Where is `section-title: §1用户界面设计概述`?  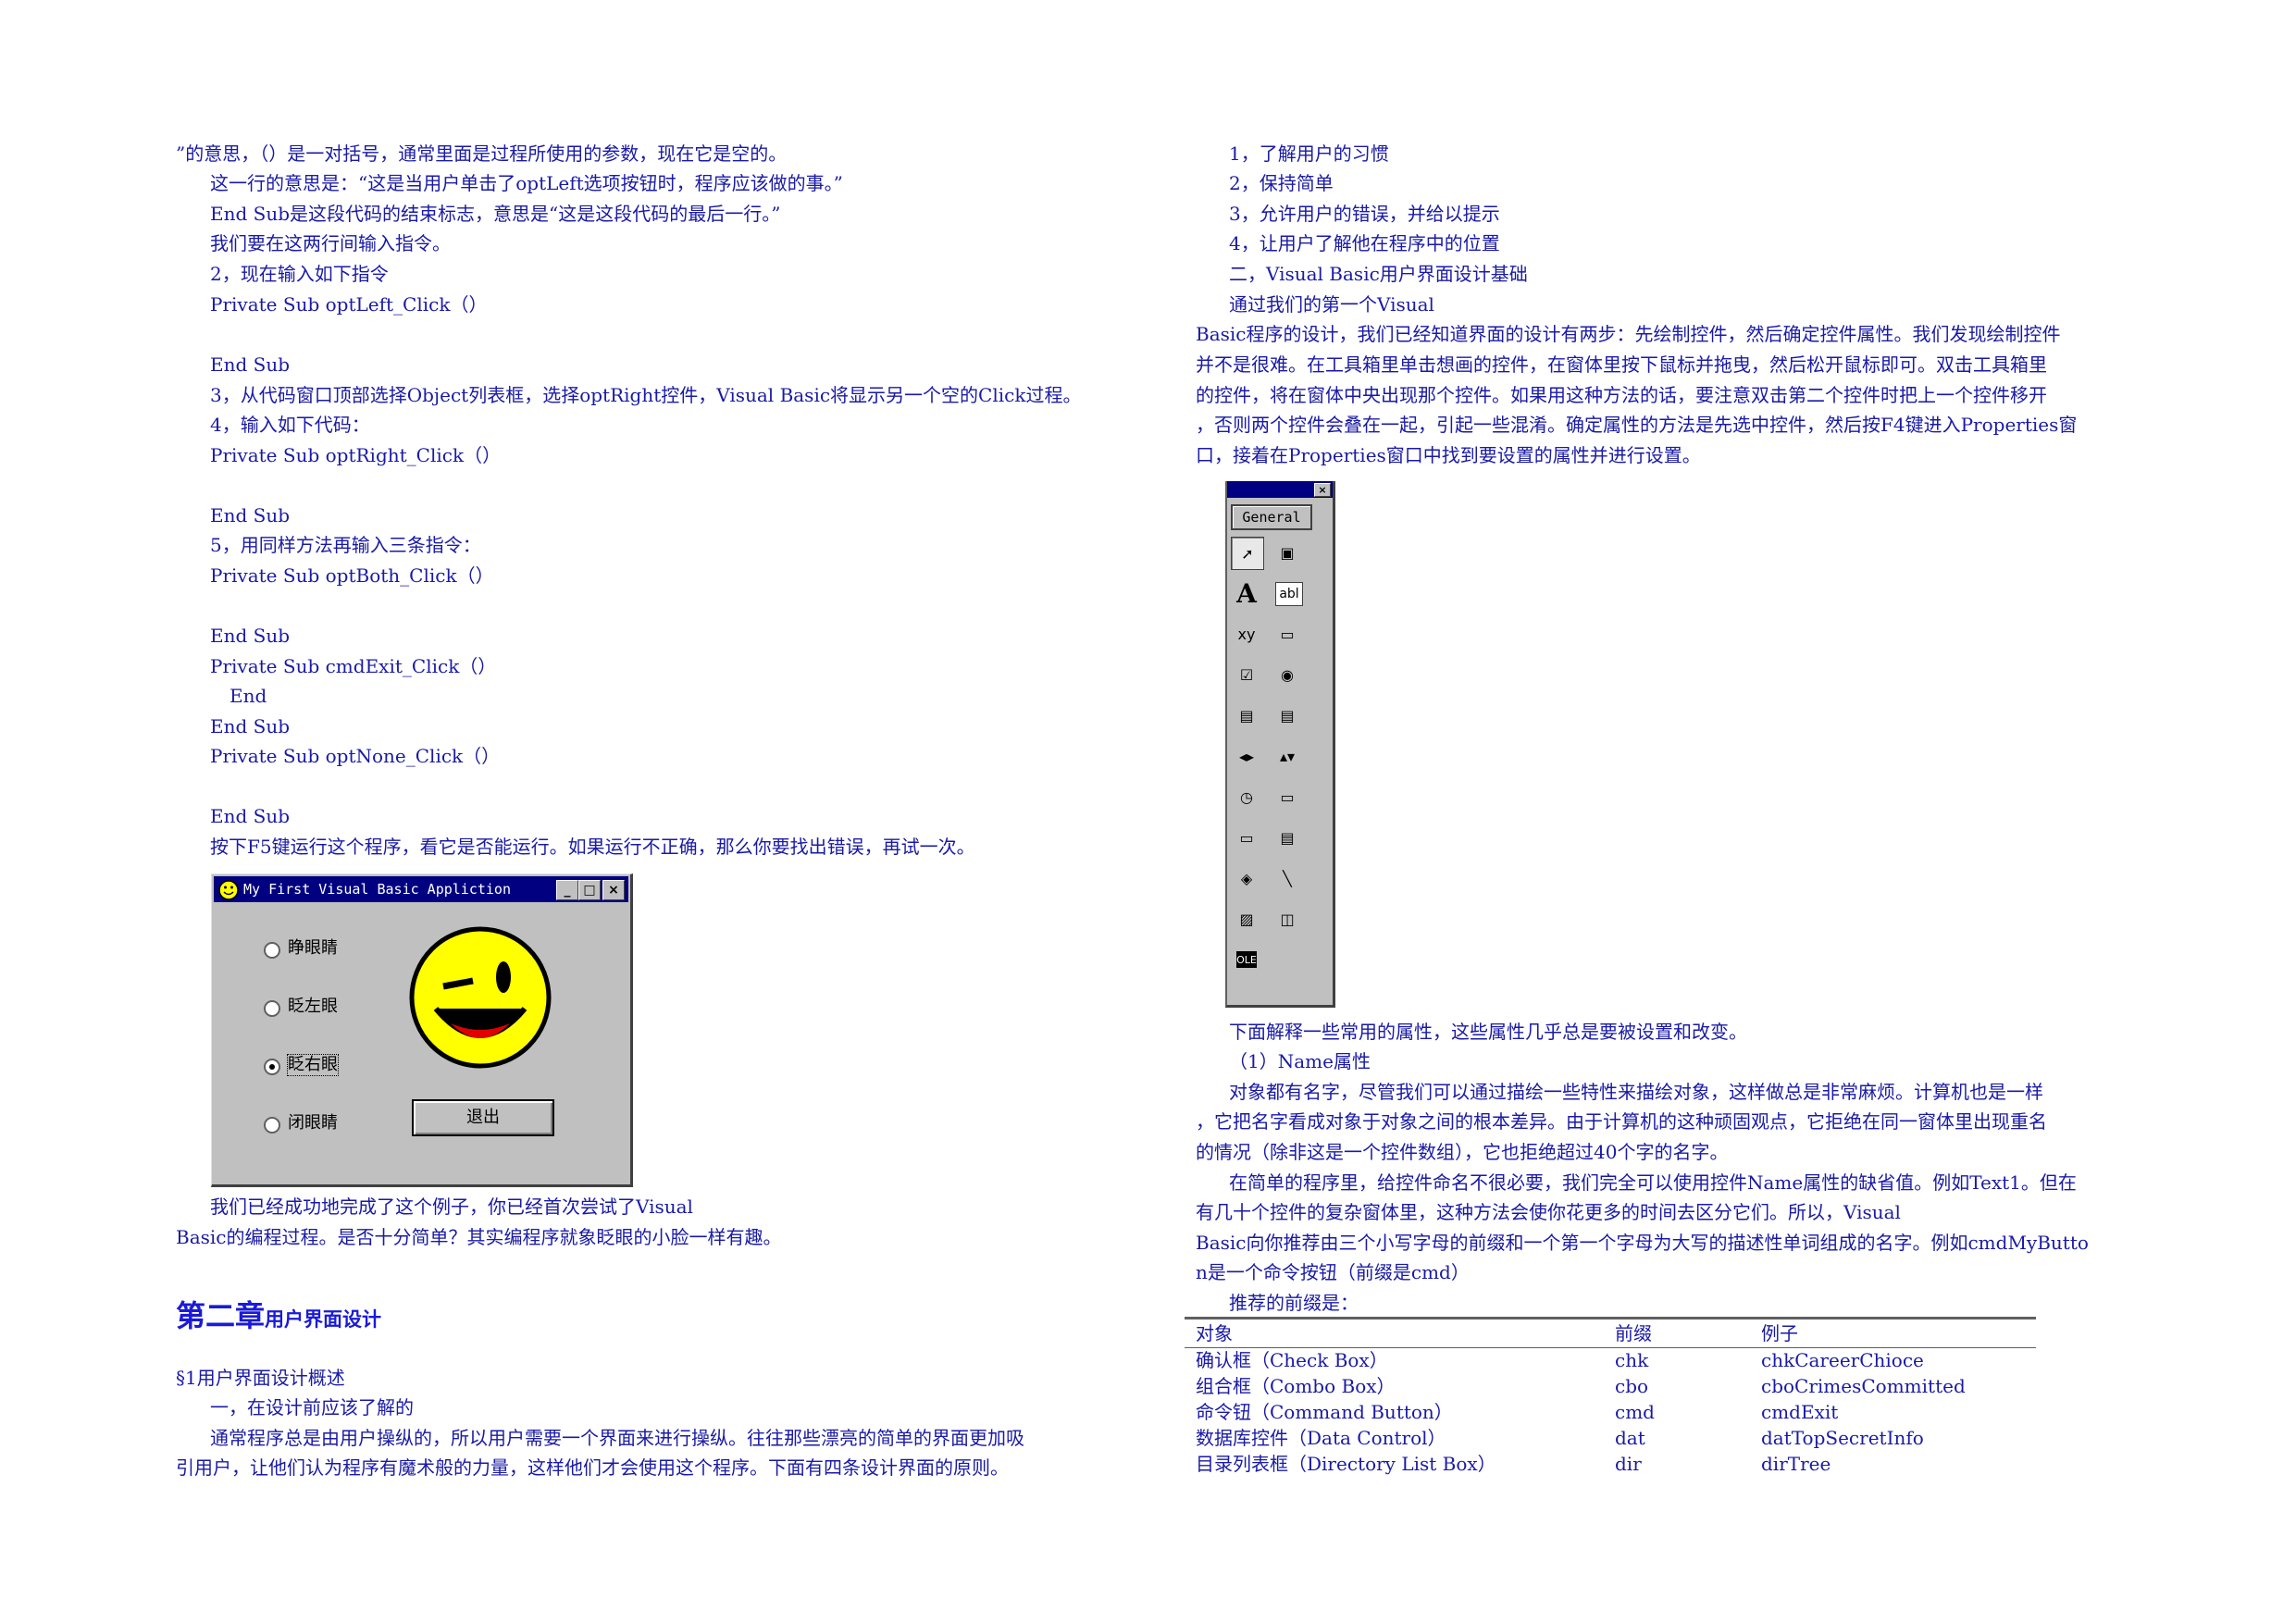
section-title: §1用户界面设计概述 is located at coordinates (261, 1378).